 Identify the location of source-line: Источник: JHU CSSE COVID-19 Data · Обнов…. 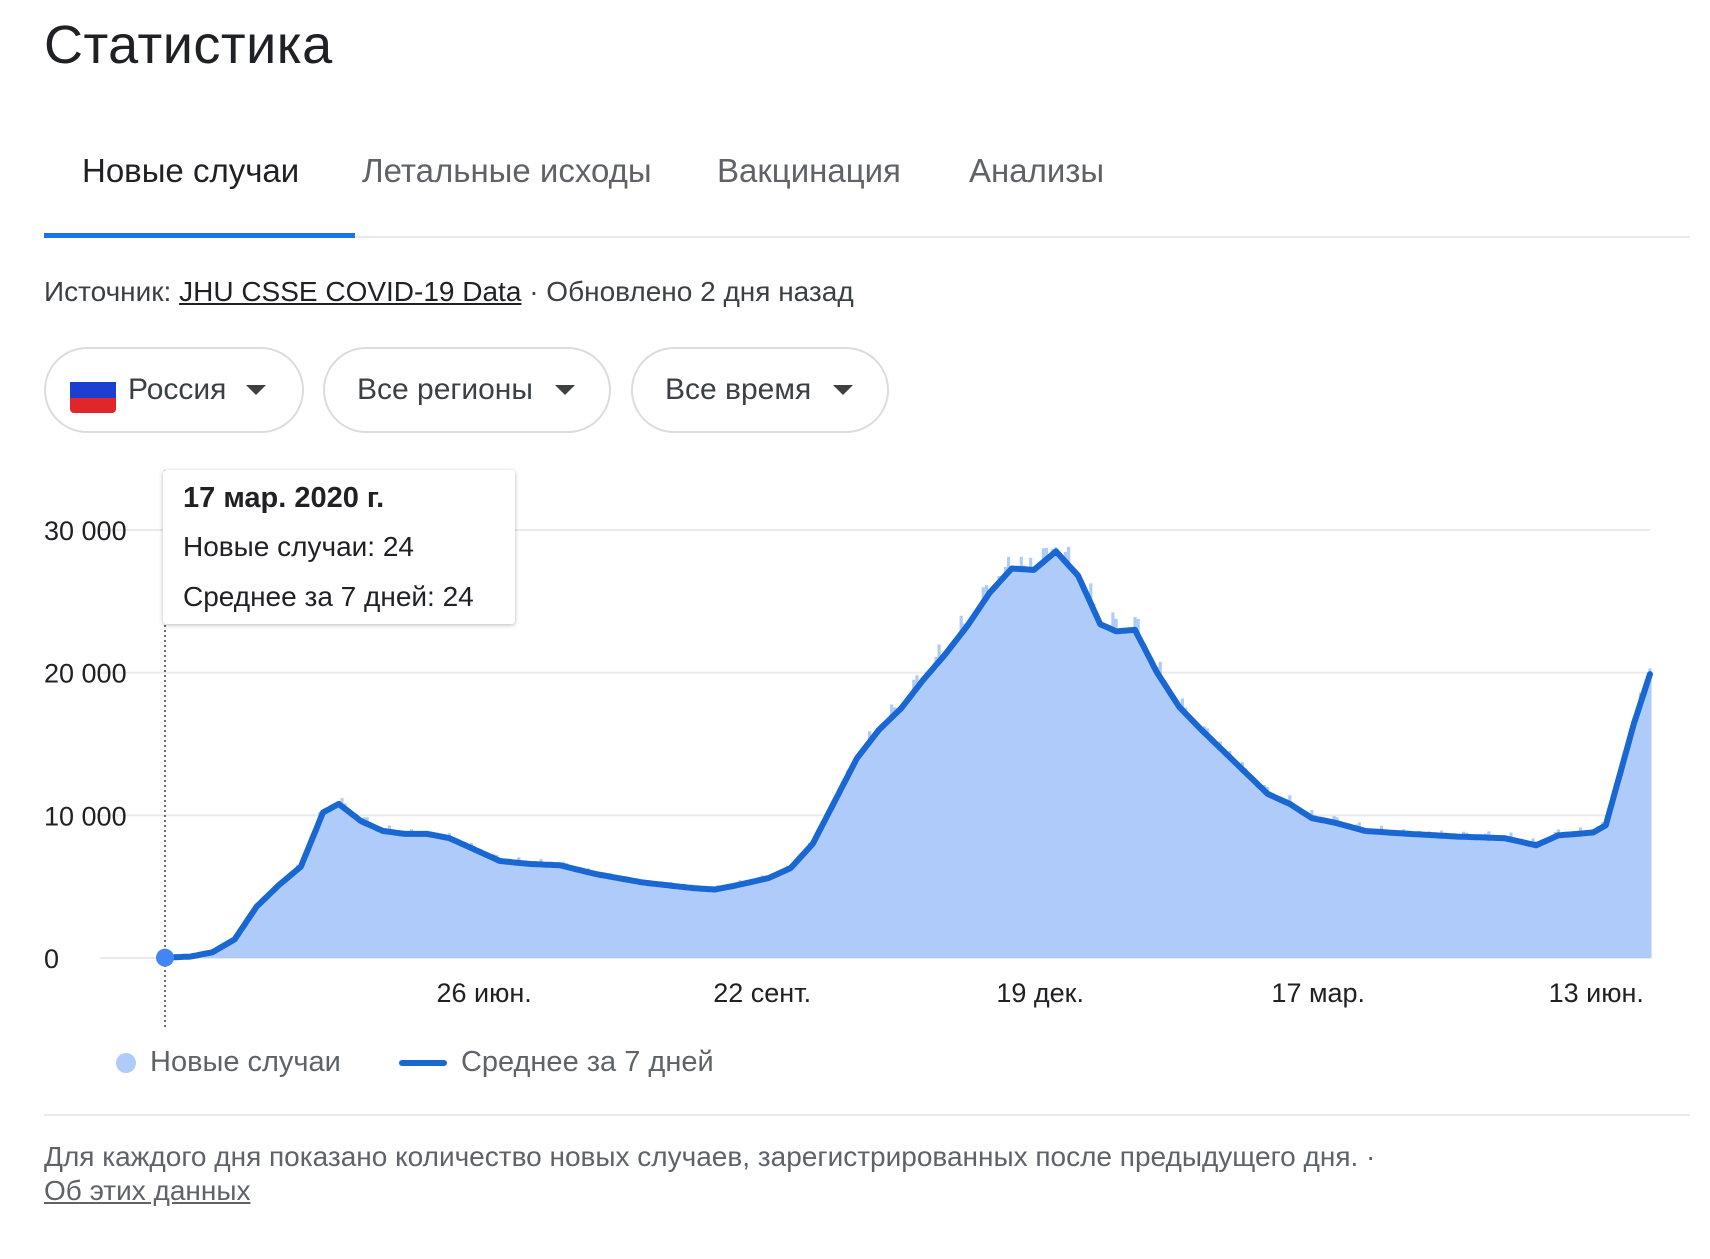
(449, 292).